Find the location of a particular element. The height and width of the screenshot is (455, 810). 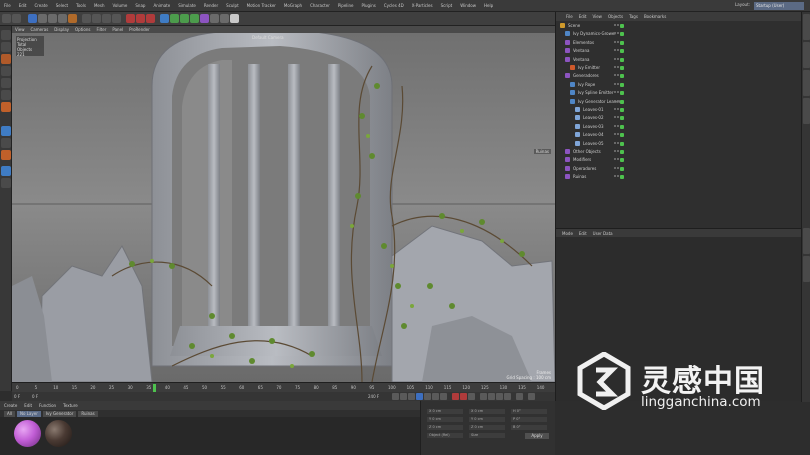

menu-item-render: Render is located at coordinates (211, 5).